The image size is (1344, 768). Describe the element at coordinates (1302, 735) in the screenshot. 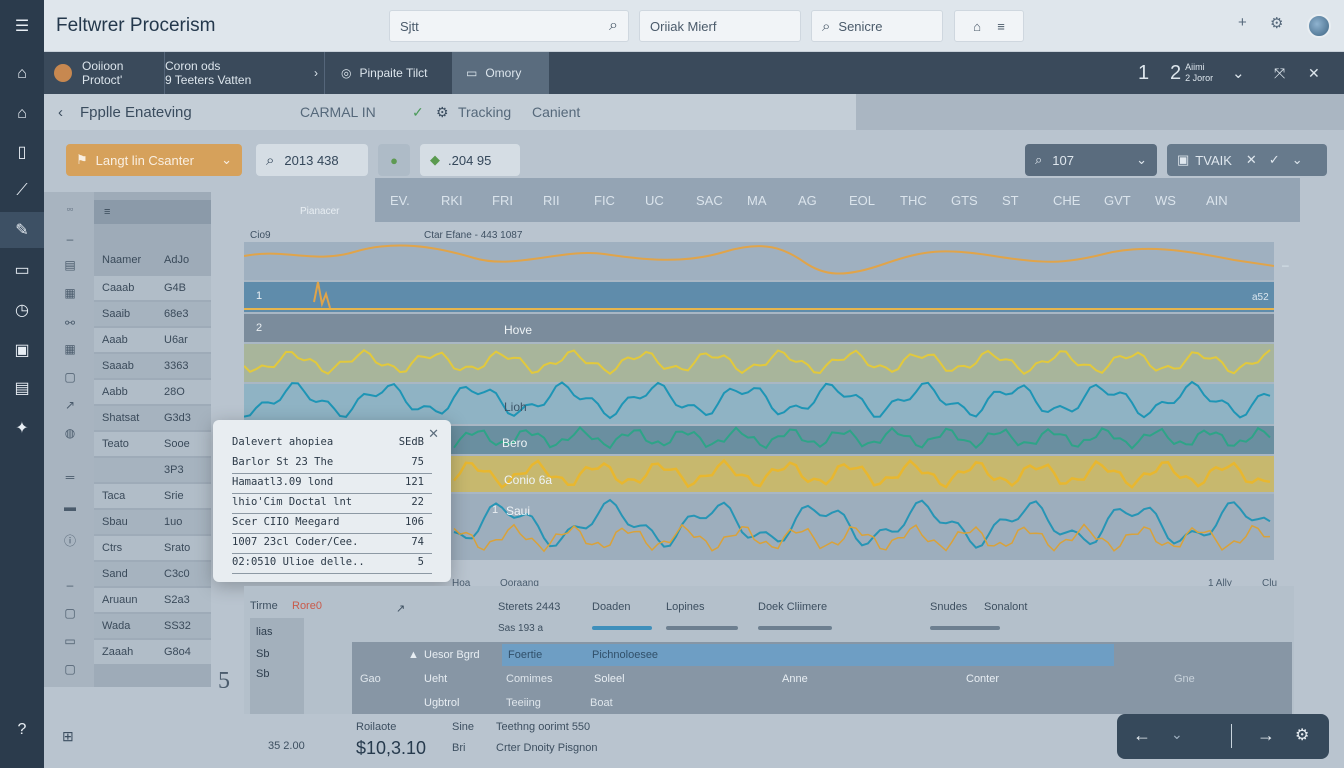

I see `settings-icon: ⚙` at that location.